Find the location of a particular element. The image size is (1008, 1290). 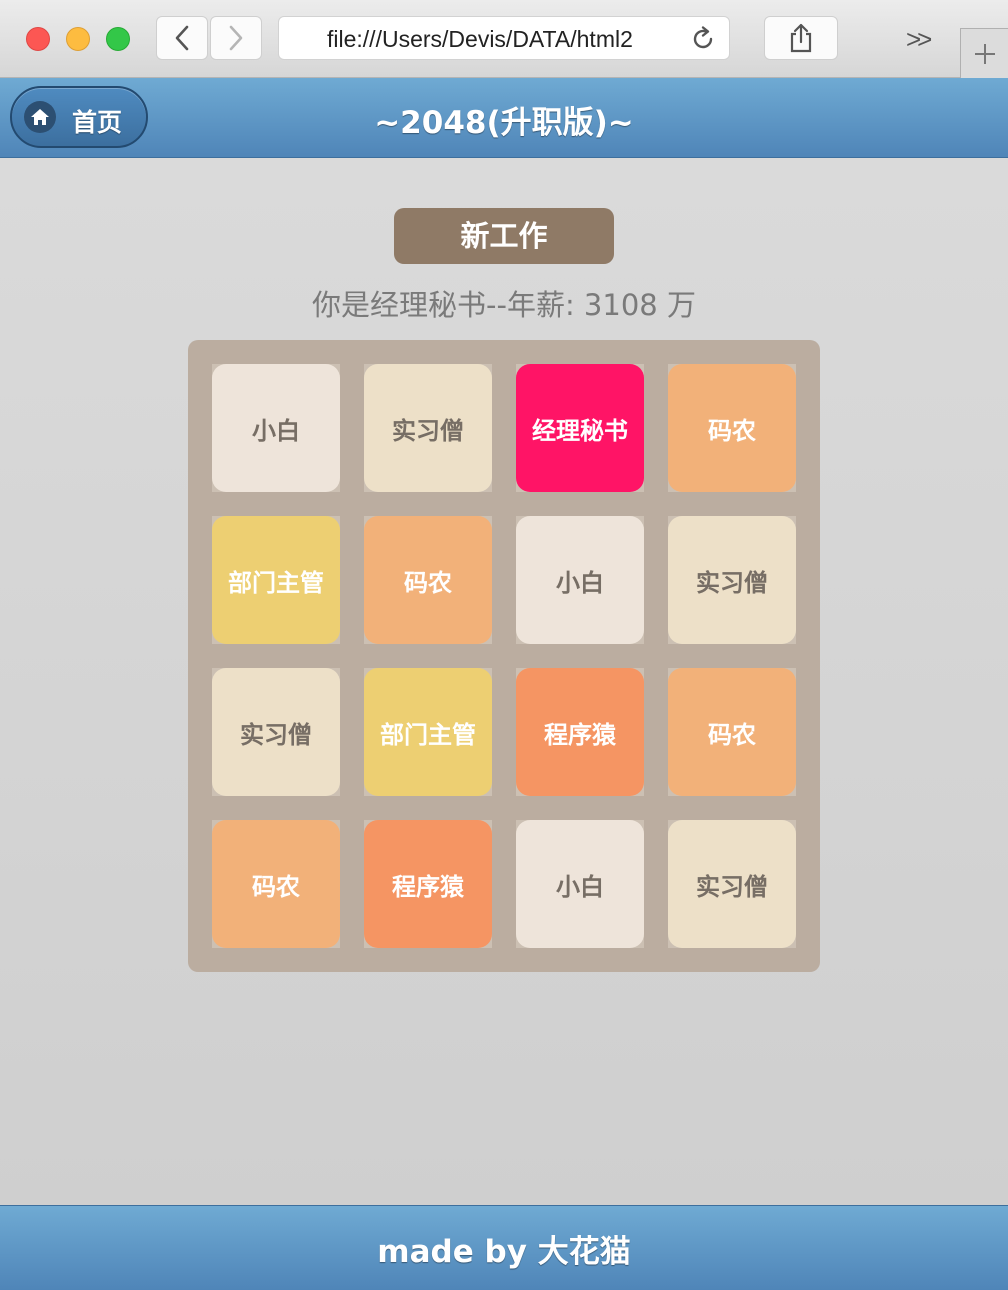

window-minimize-button is located at coordinates (78, 39).